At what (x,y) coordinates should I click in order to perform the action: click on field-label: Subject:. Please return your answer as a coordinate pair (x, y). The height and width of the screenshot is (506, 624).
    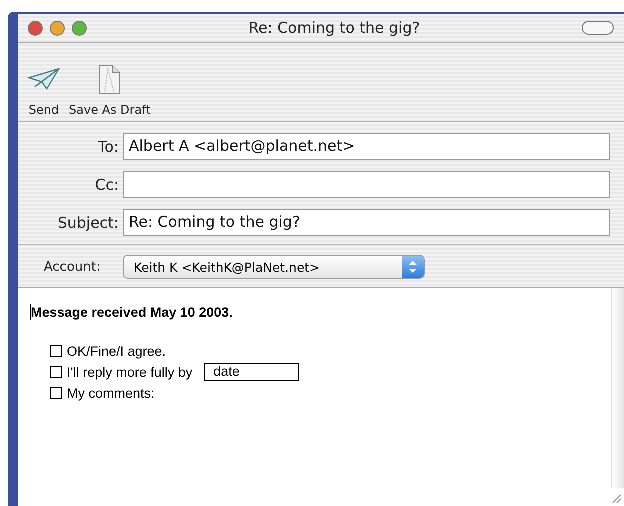
    Looking at the image, I should click on (88, 223).